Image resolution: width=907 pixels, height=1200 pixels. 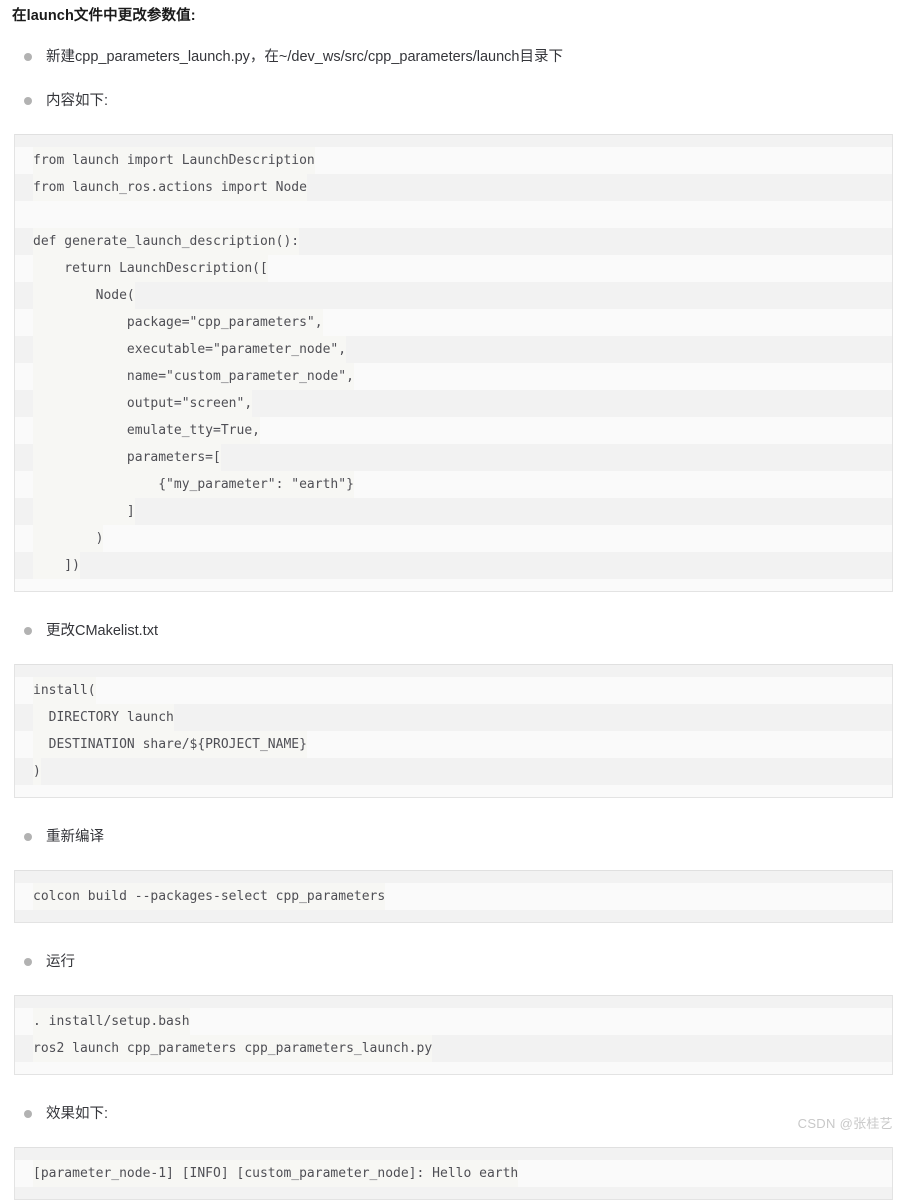 What do you see at coordinates (453, 717) in the screenshot?
I see `code-line: DIRECTORY launch` at bounding box center [453, 717].